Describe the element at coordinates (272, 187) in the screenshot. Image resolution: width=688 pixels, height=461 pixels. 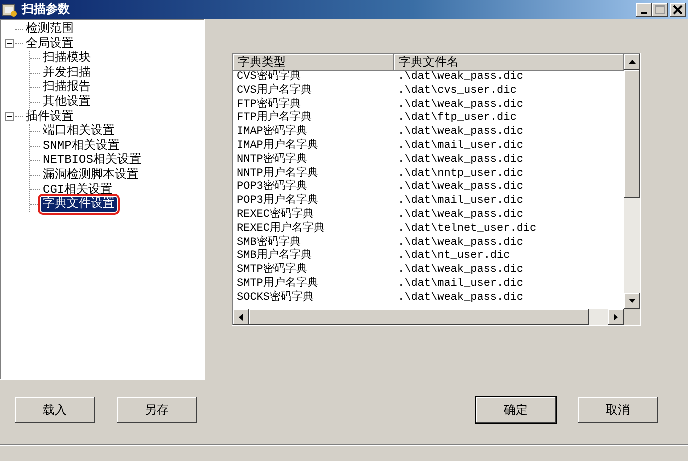
I see `table-cell-text: POP3密码字典` at that location.